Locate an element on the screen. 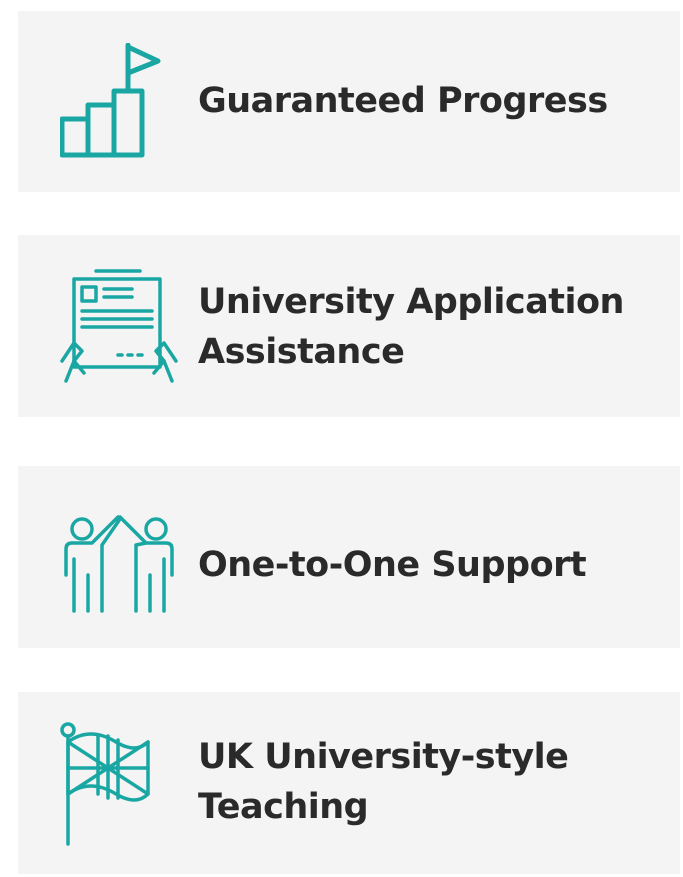 The image size is (683, 877). feature-label: UK University-style Teaching is located at coordinates (383, 782).